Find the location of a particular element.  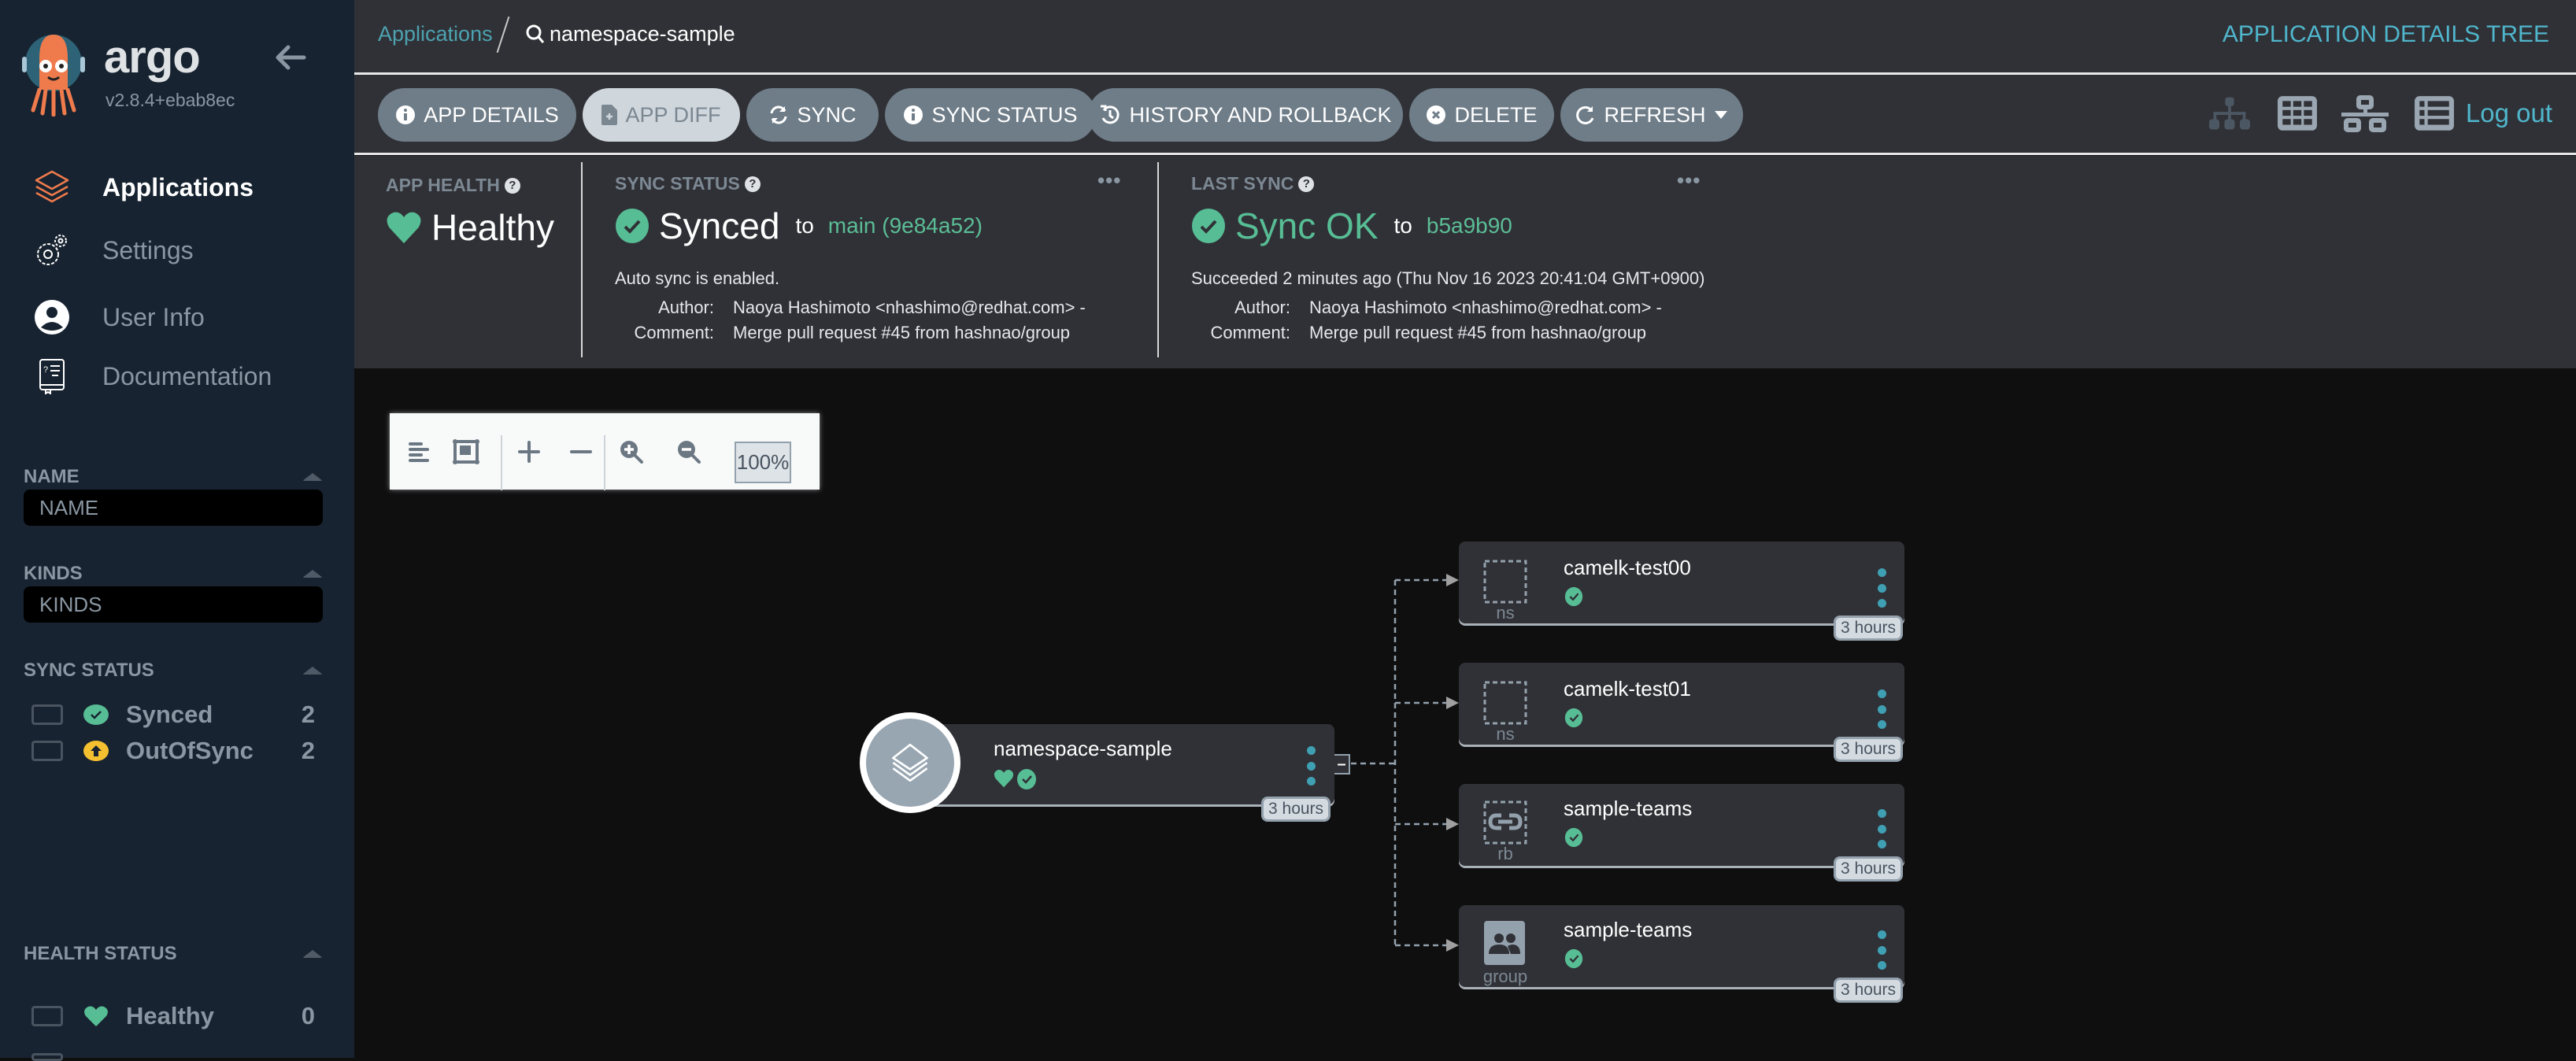

root-app-node: namespace-sample 3 hours is located at coordinates (1131, 773).